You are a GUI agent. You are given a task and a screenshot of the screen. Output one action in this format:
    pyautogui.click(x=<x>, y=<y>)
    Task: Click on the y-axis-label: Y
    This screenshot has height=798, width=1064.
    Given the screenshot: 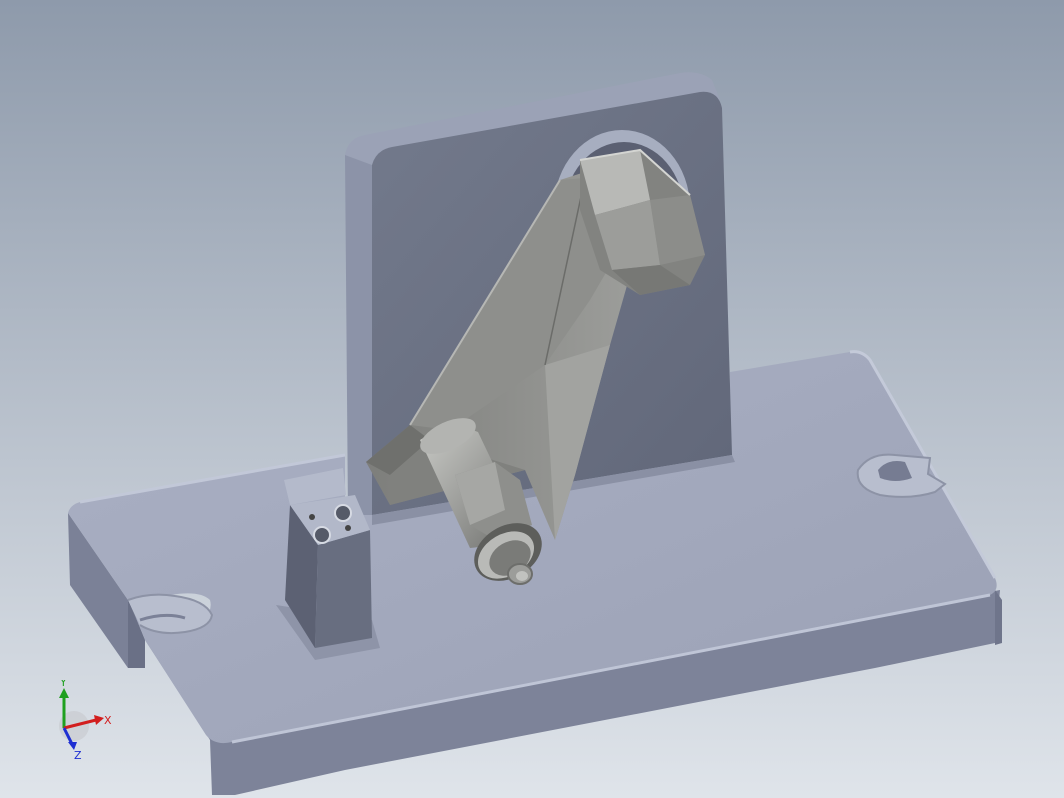 What is the action you would take?
    pyautogui.click(x=63, y=684)
    